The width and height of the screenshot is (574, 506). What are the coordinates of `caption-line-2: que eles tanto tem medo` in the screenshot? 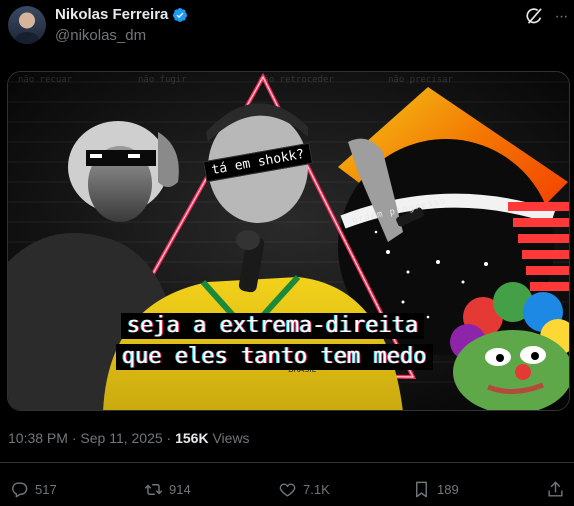 It's located at (274, 357).